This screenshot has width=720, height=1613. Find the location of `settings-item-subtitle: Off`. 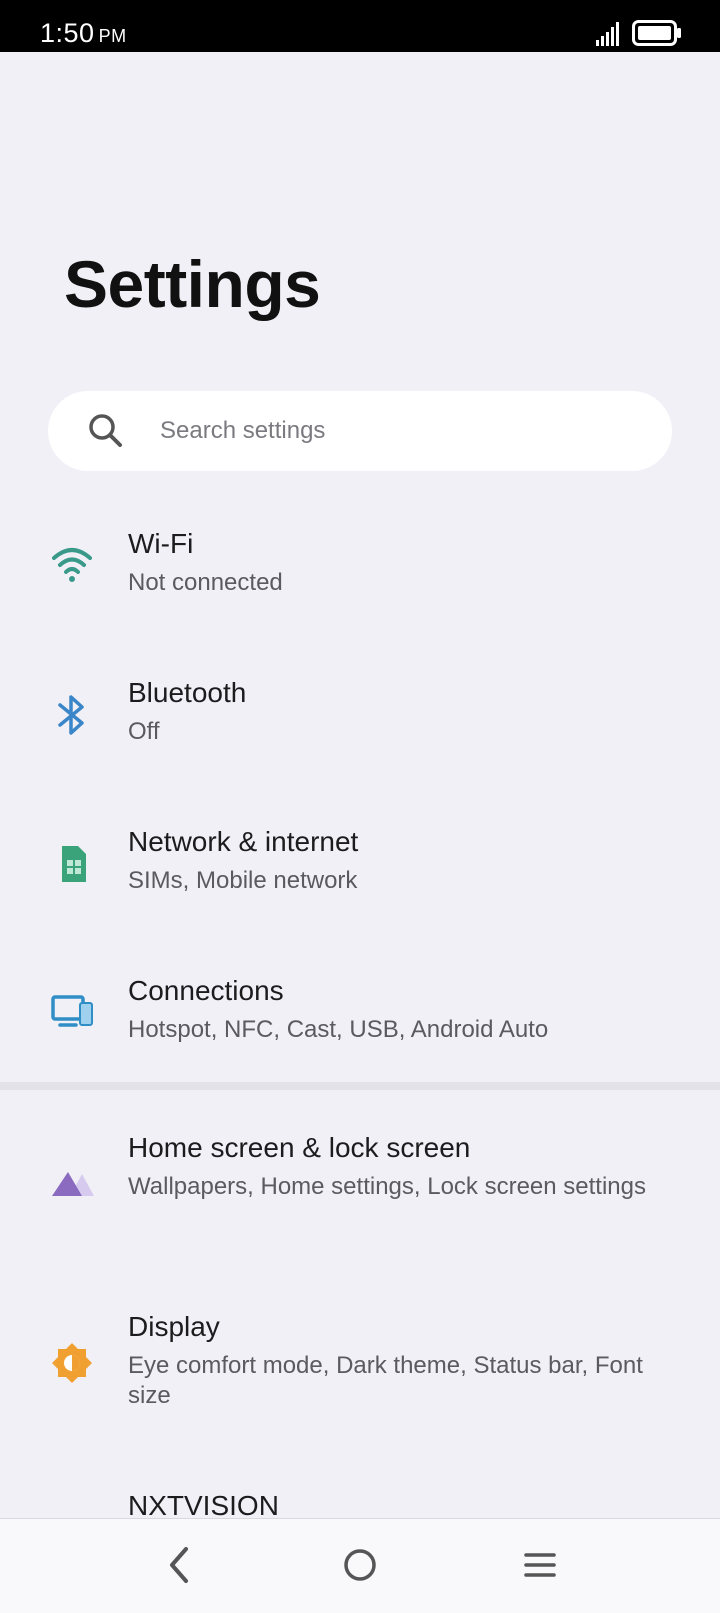

settings-item-subtitle: Off is located at coordinates (144, 731).